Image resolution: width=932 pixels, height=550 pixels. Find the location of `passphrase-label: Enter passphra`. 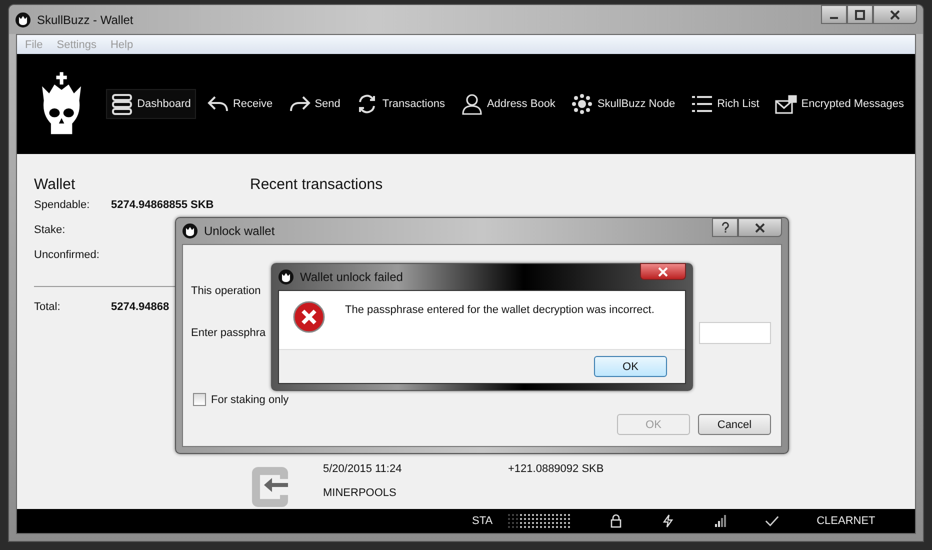

passphrase-label: Enter passphra is located at coordinates (228, 333).